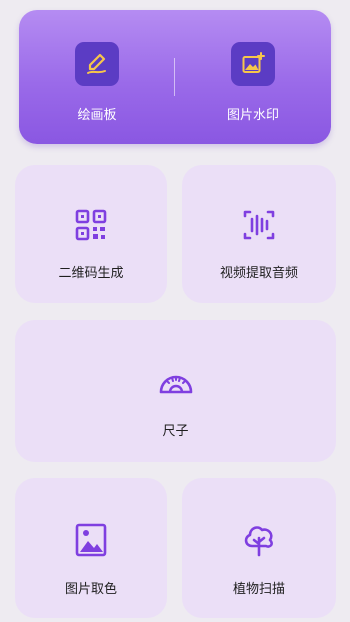  I want to click on image-icon, so click(91, 540).